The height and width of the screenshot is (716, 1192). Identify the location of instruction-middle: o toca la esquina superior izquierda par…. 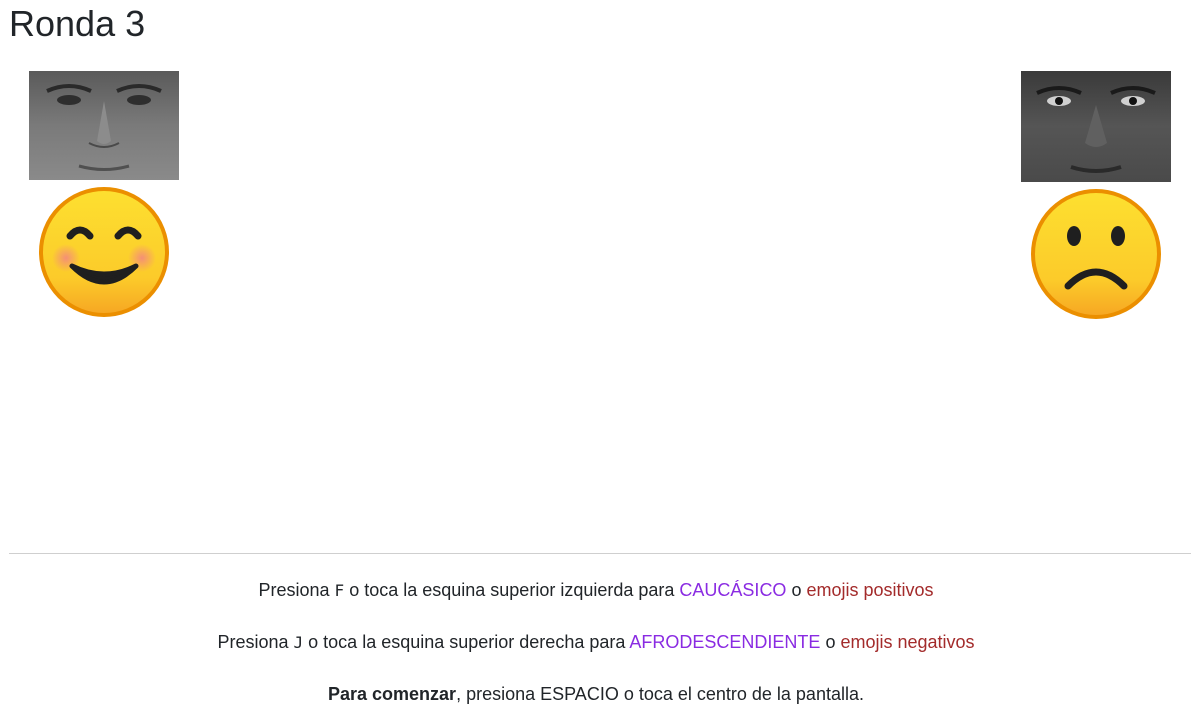
(512, 590).